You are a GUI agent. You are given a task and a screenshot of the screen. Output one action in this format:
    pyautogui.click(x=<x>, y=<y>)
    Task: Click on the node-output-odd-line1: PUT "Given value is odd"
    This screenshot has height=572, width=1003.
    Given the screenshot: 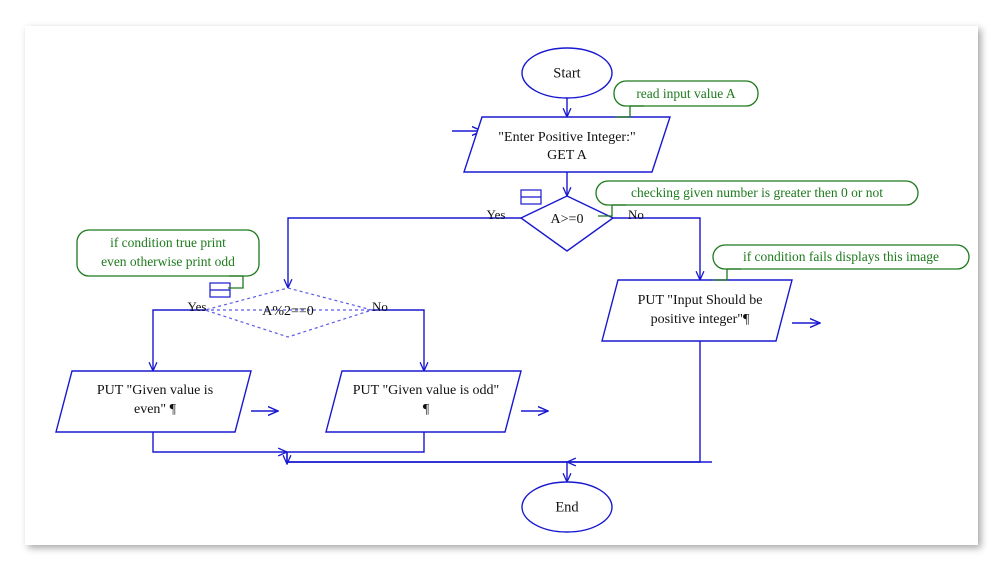 What is the action you would take?
    pyautogui.click(x=426, y=390)
    